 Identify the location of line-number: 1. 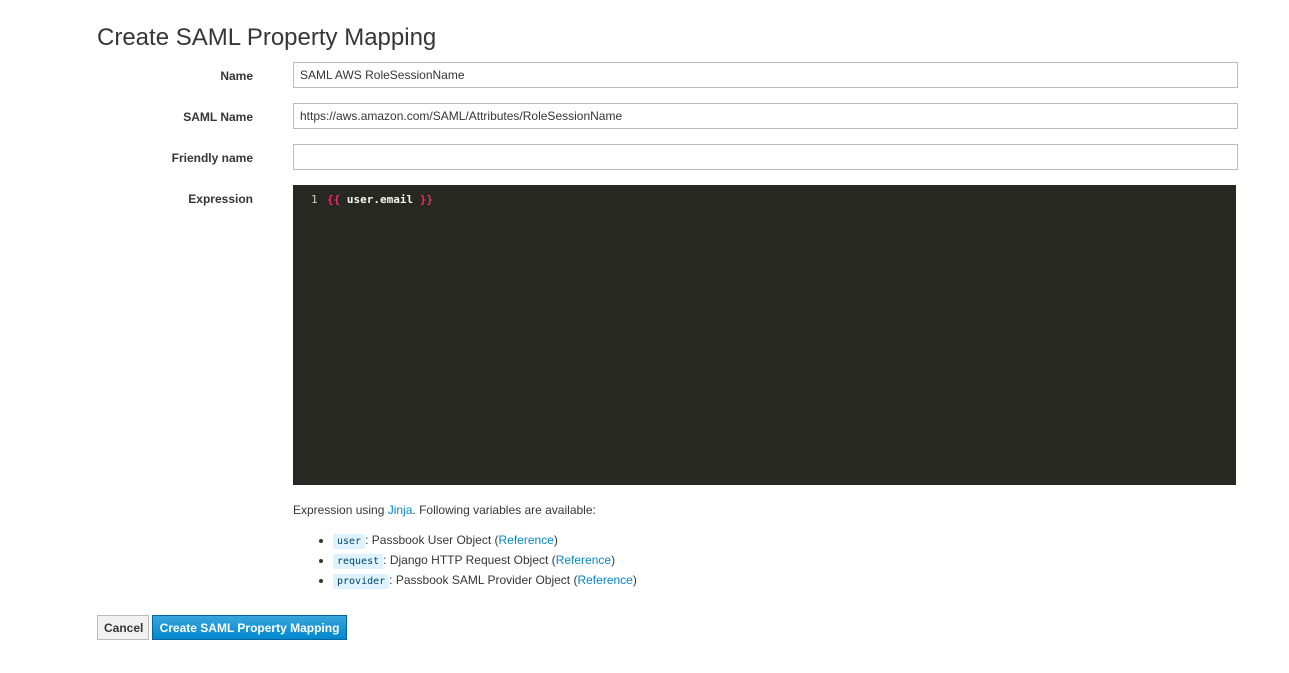
(314, 199).